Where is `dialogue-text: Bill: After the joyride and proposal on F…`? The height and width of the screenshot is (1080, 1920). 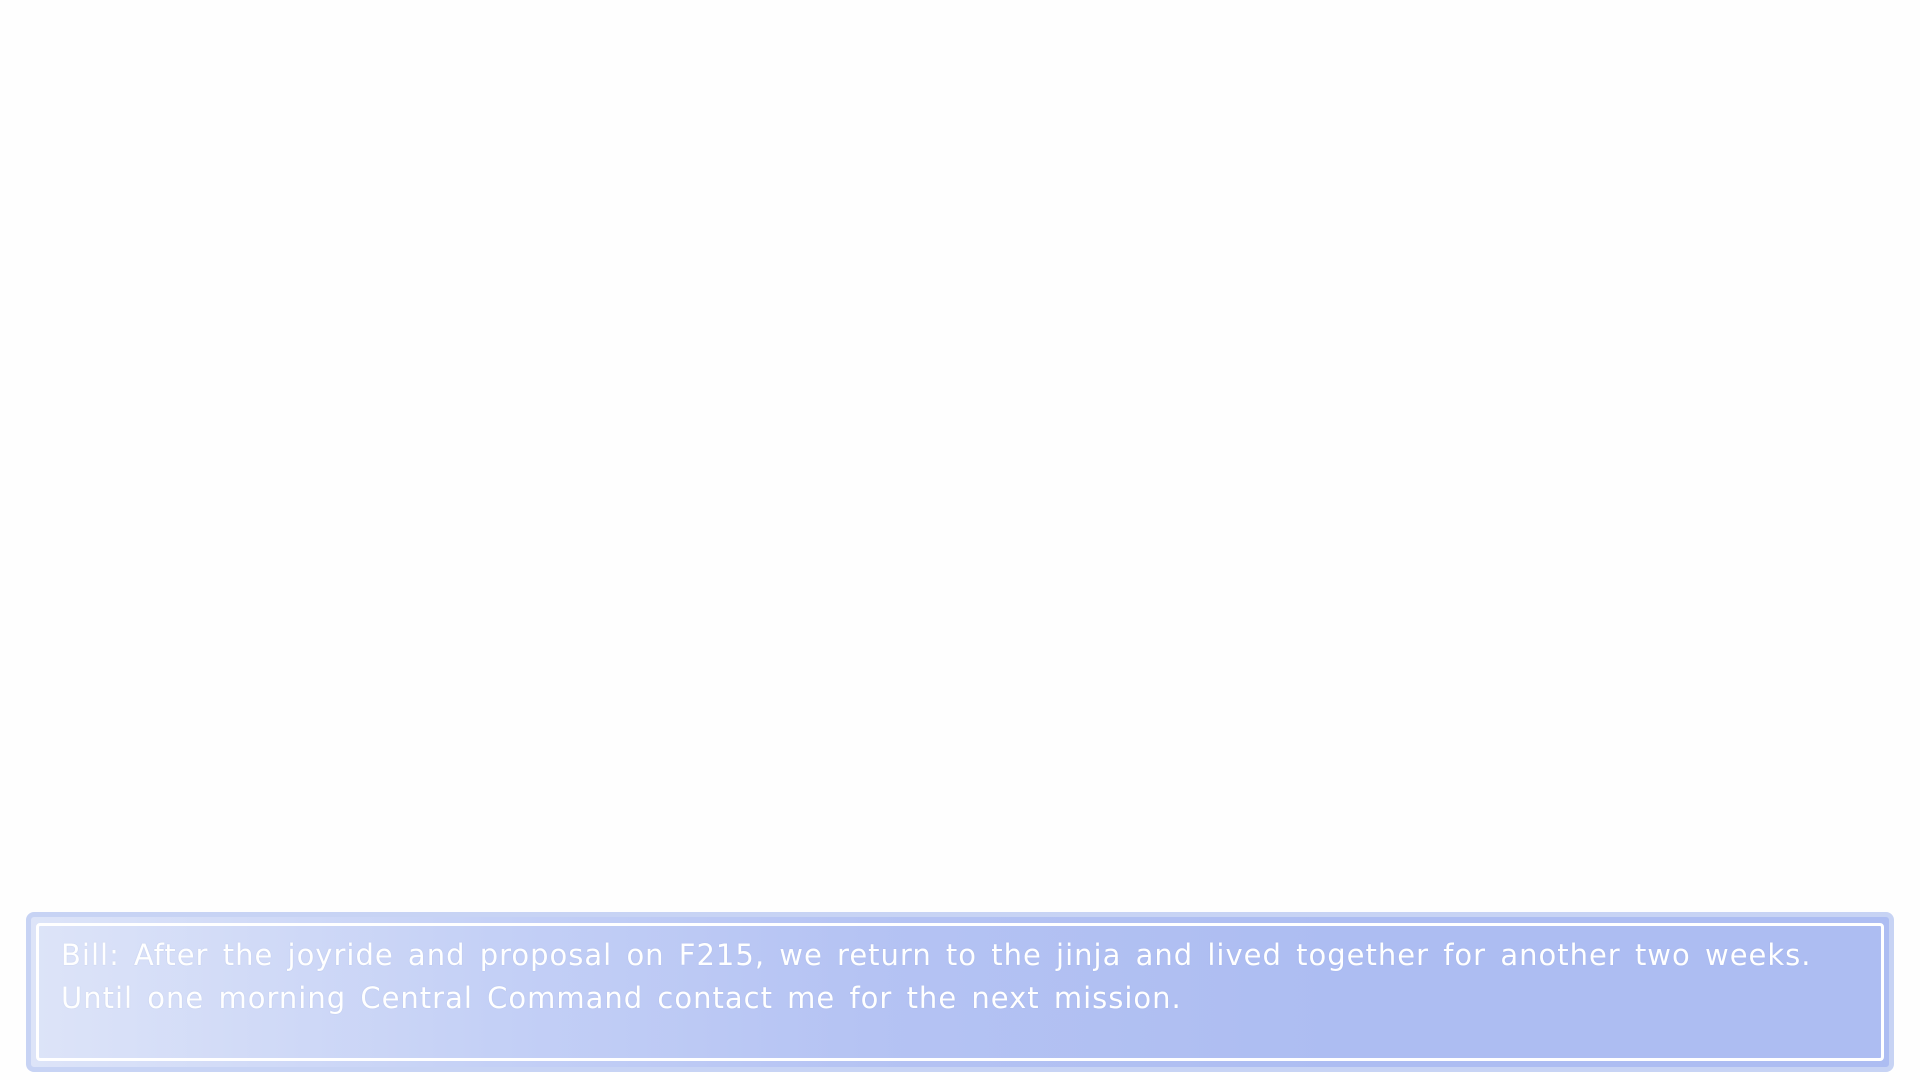 dialogue-text: Bill: After the joyride and proposal on F… is located at coordinates (951, 977).